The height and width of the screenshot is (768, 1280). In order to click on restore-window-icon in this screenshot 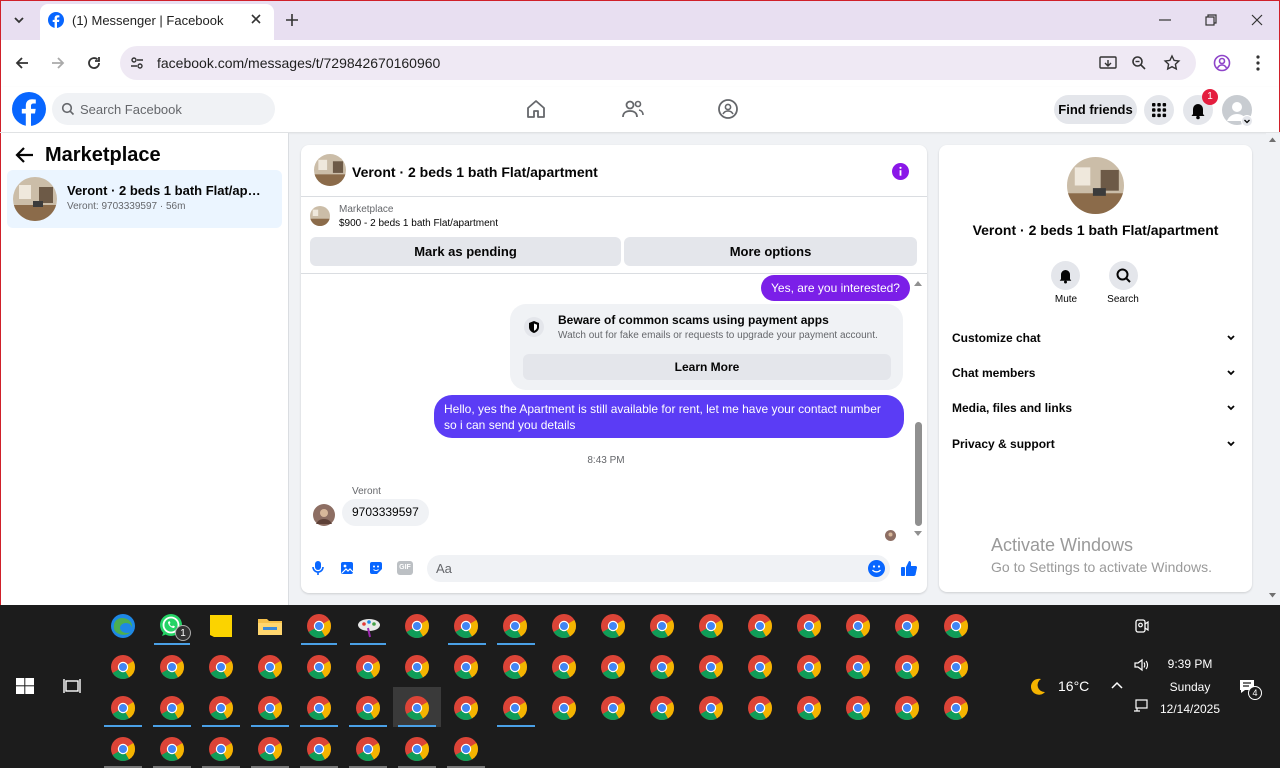, I will do `click(1211, 20)`.